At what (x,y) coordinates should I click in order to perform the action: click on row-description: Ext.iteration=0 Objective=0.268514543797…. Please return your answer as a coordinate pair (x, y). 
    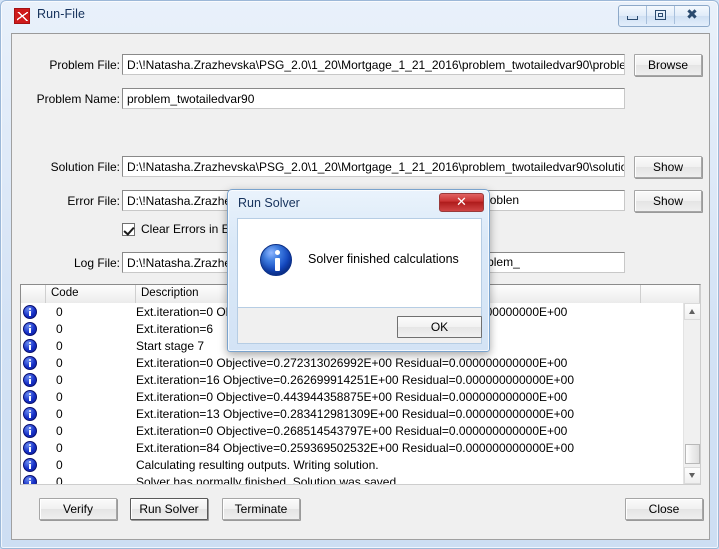
    Looking at the image, I should click on (352, 430).